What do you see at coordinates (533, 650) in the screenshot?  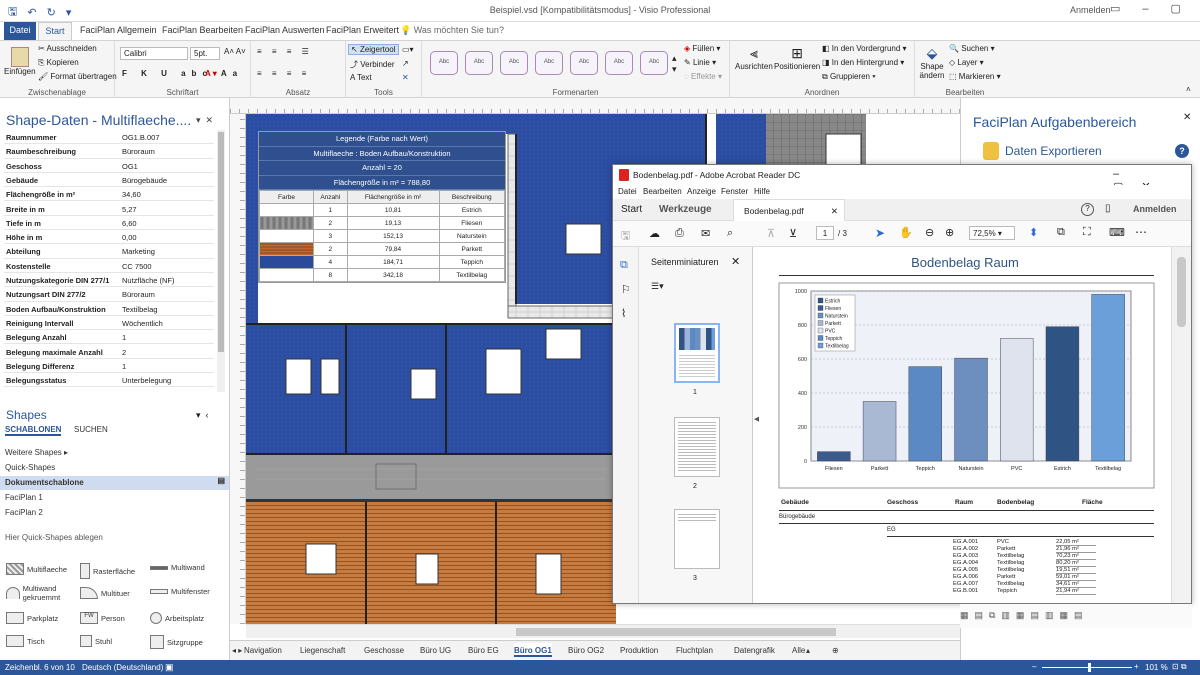 I see `page-tab: Büro OG1` at bounding box center [533, 650].